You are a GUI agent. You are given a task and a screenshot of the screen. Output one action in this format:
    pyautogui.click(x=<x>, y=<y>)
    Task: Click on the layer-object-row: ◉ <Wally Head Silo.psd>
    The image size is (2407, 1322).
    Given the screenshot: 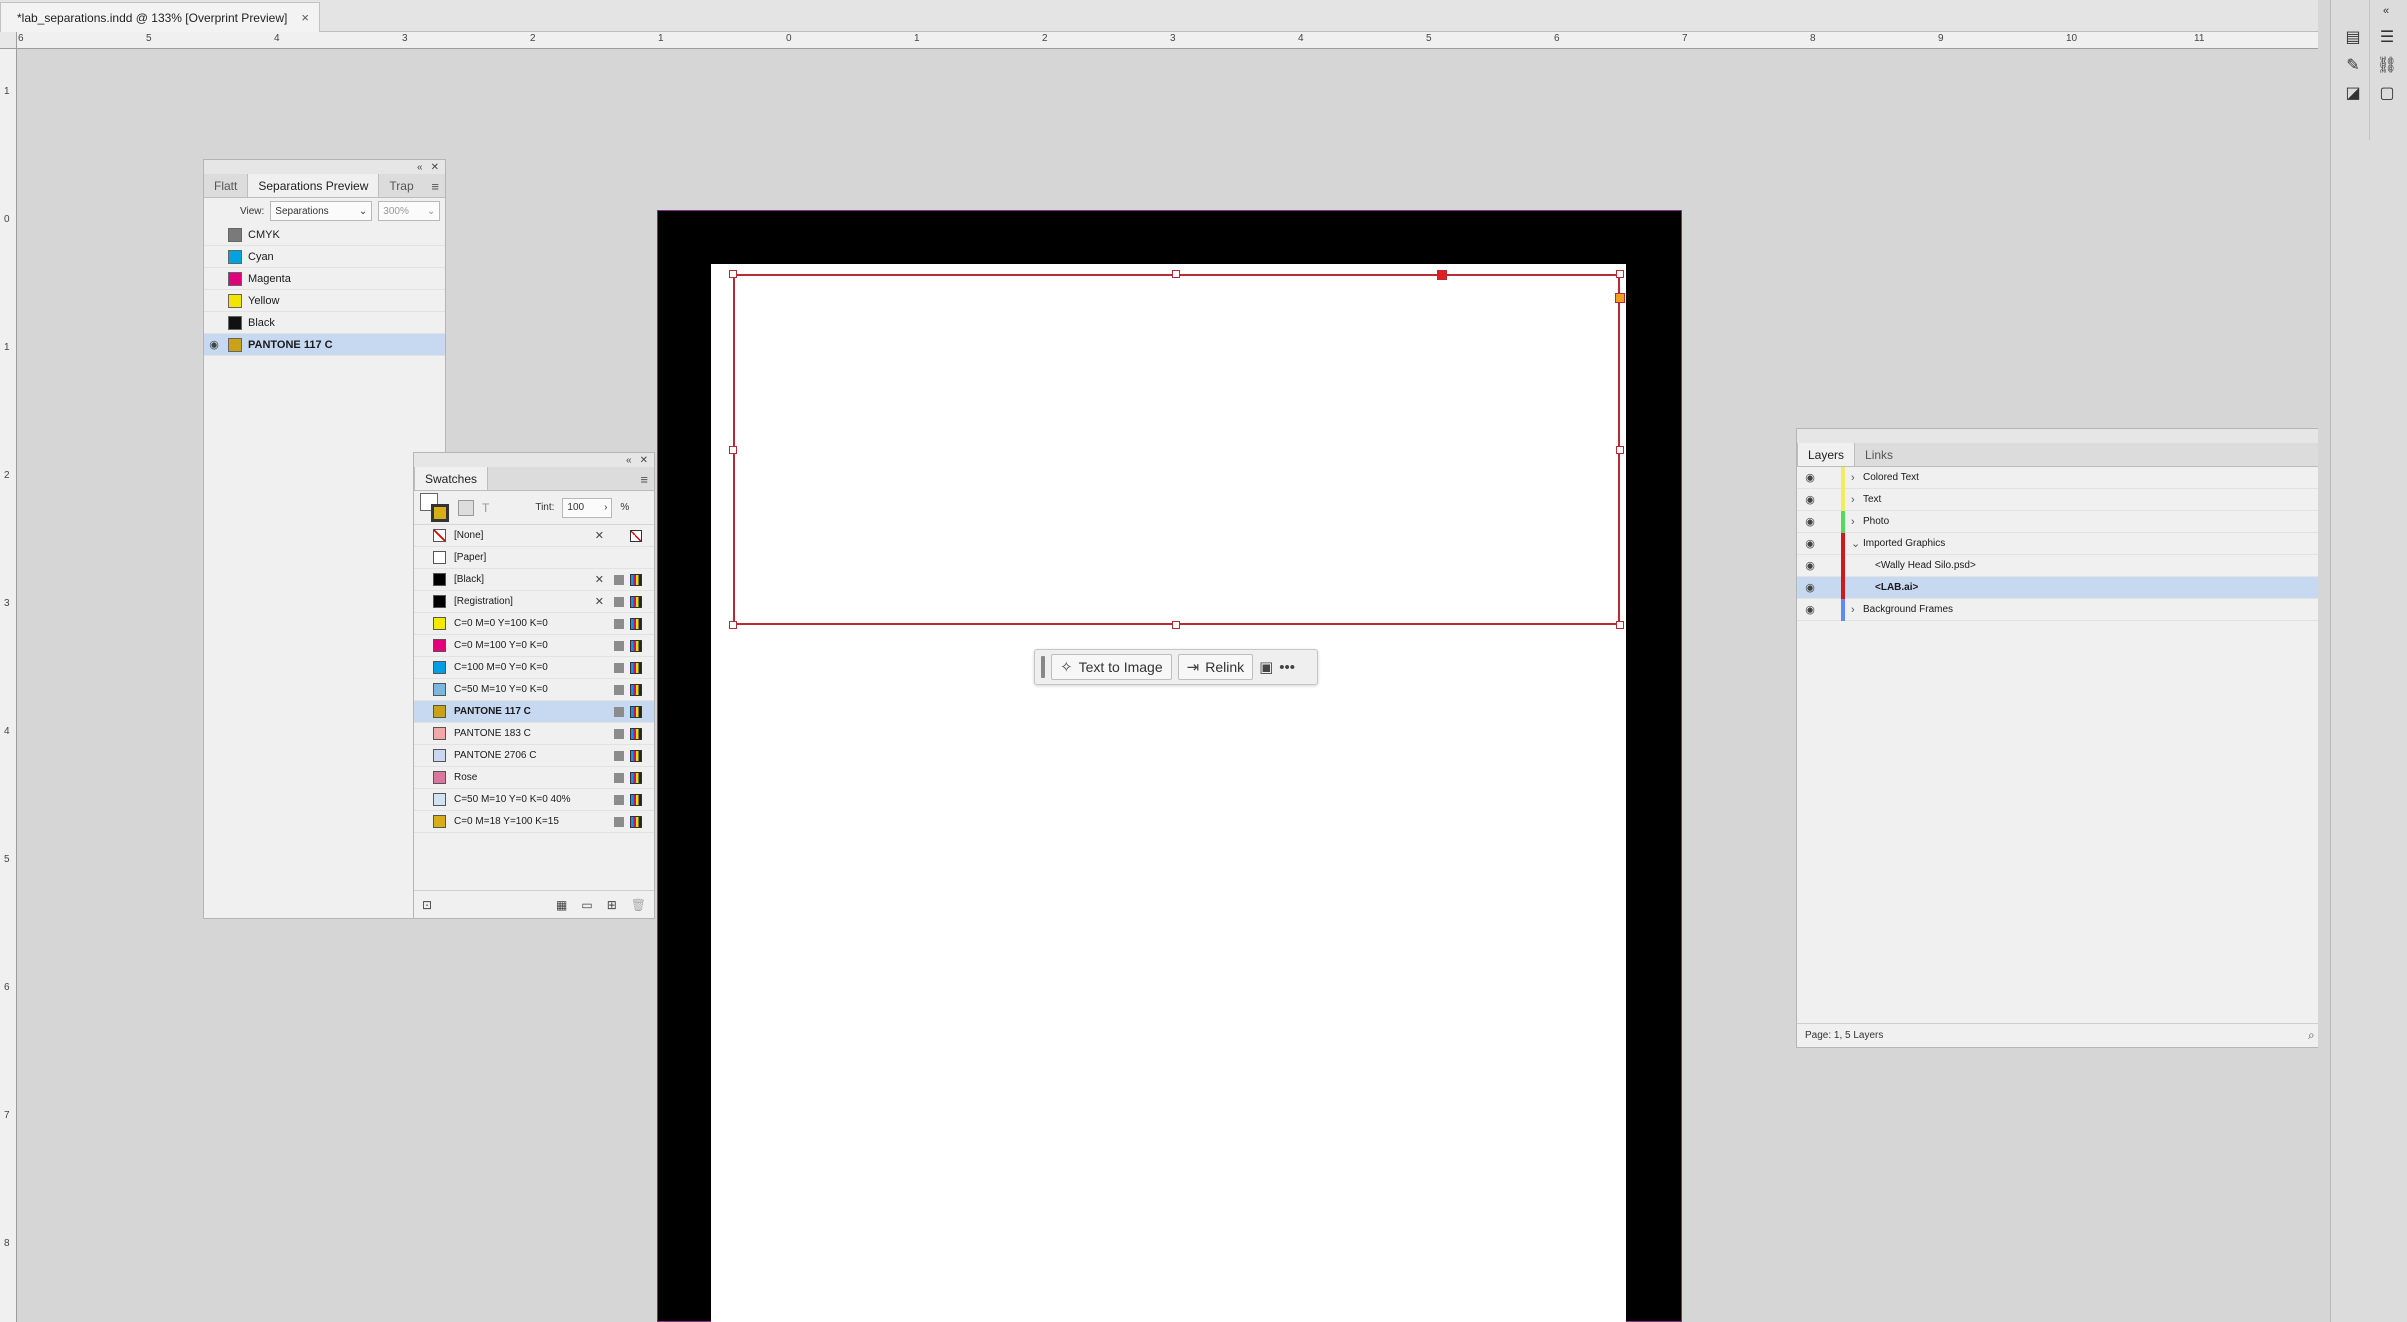 What is the action you would take?
    pyautogui.click(x=2088, y=565)
    